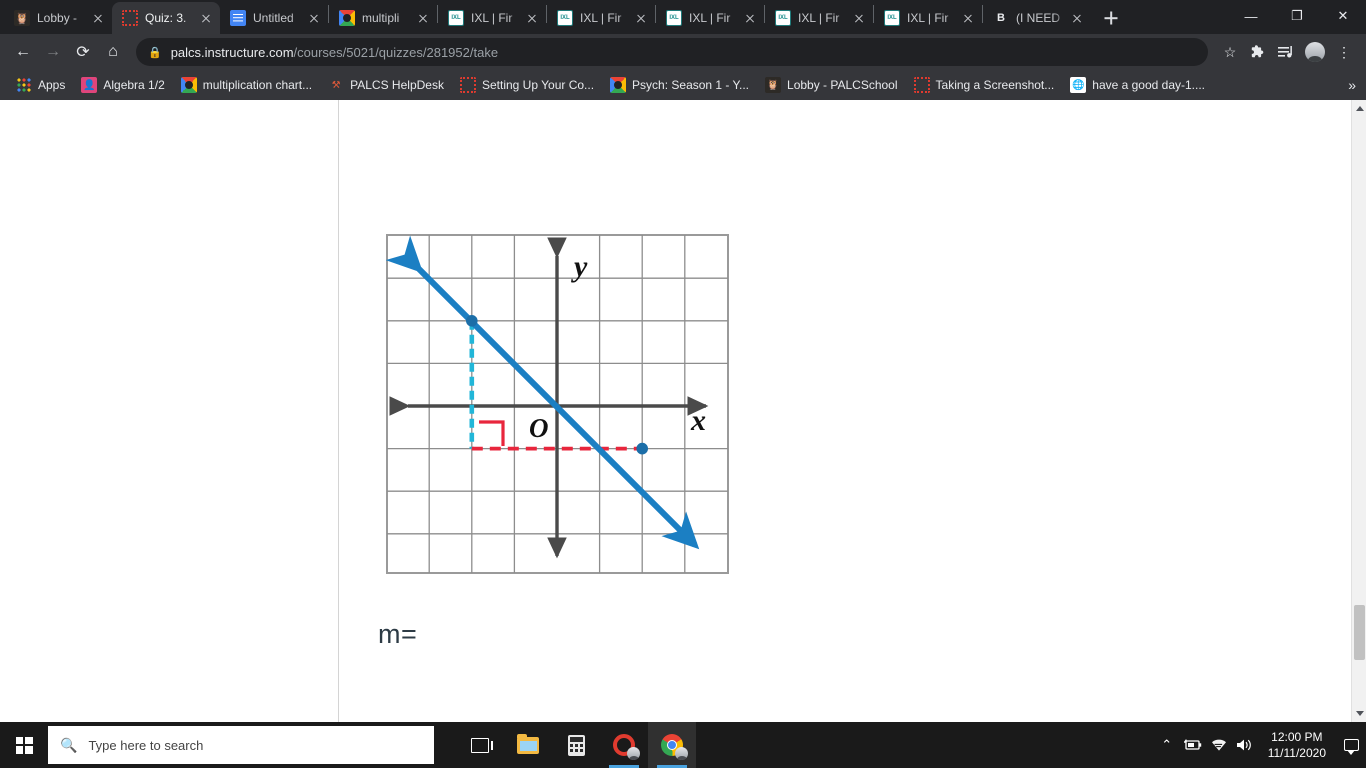  What do you see at coordinates (336, 85) in the screenshot?
I see `helpdesk-icon: ⚒` at bounding box center [336, 85].